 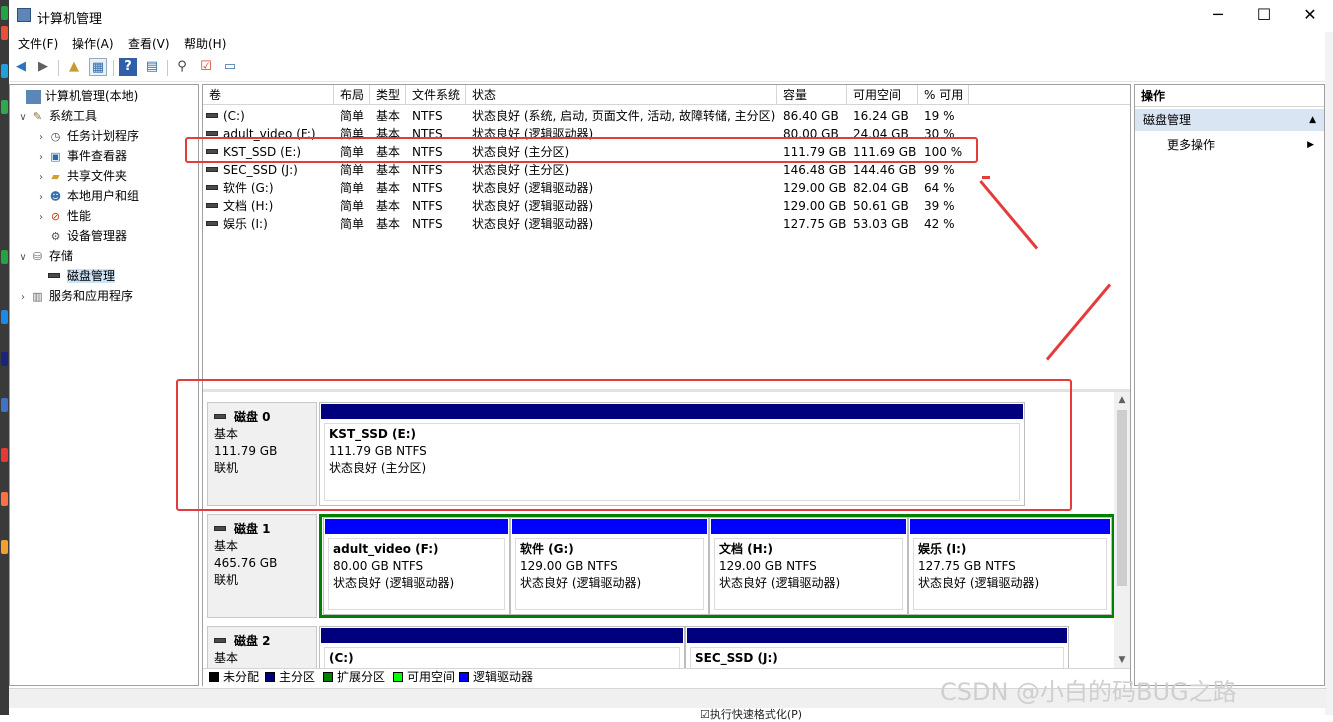 What do you see at coordinates (80, 176) in the screenshot?
I see `tree-shared-folders: › ▰ 共享文件夹` at bounding box center [80, 176].